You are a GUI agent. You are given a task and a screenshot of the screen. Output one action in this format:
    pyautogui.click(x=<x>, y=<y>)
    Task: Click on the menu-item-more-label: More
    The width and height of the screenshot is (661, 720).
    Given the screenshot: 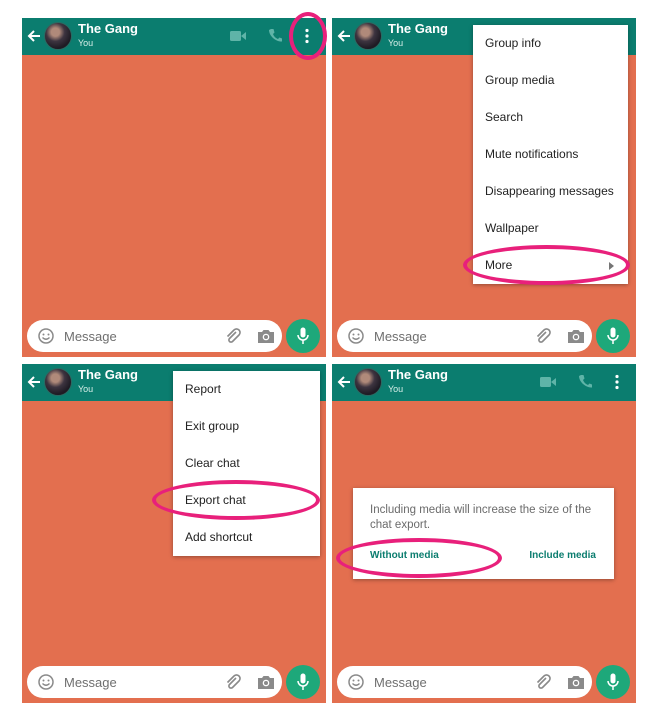 What is the action you would take?
    pyautogui.click(x=499, y=265)
    